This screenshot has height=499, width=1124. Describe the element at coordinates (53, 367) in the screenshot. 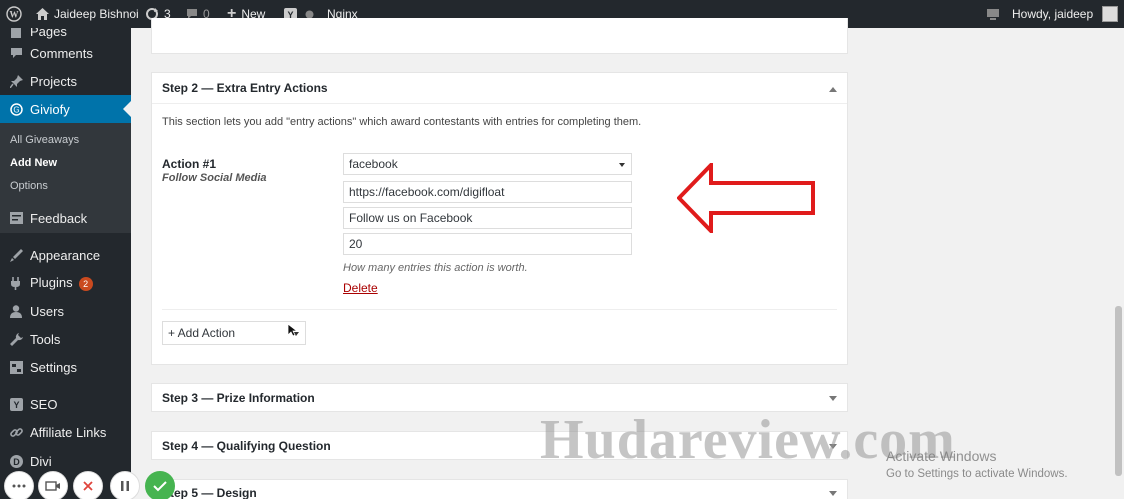

I see `menu-label-settings: Settings` at that location.